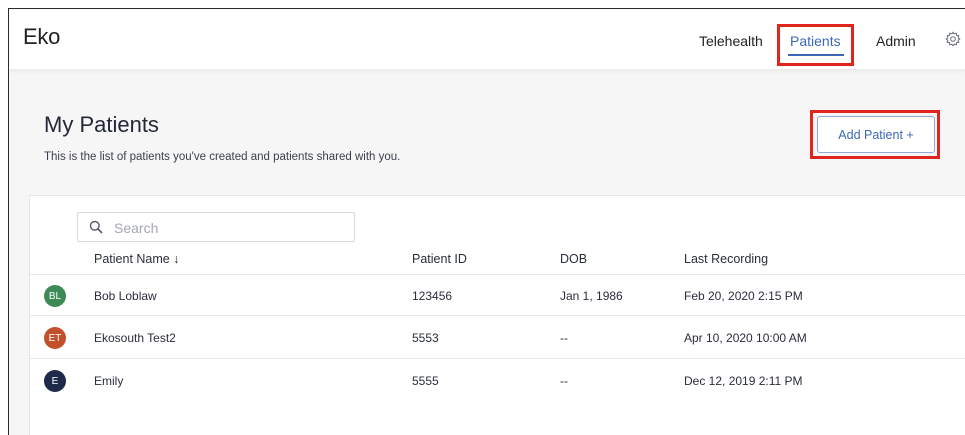 The height and width of the screenshot is (435, 965). Describe the element at coordinates (731, 41) in the screenshot. I see `nav-telehealth: Telehealth` at that location.